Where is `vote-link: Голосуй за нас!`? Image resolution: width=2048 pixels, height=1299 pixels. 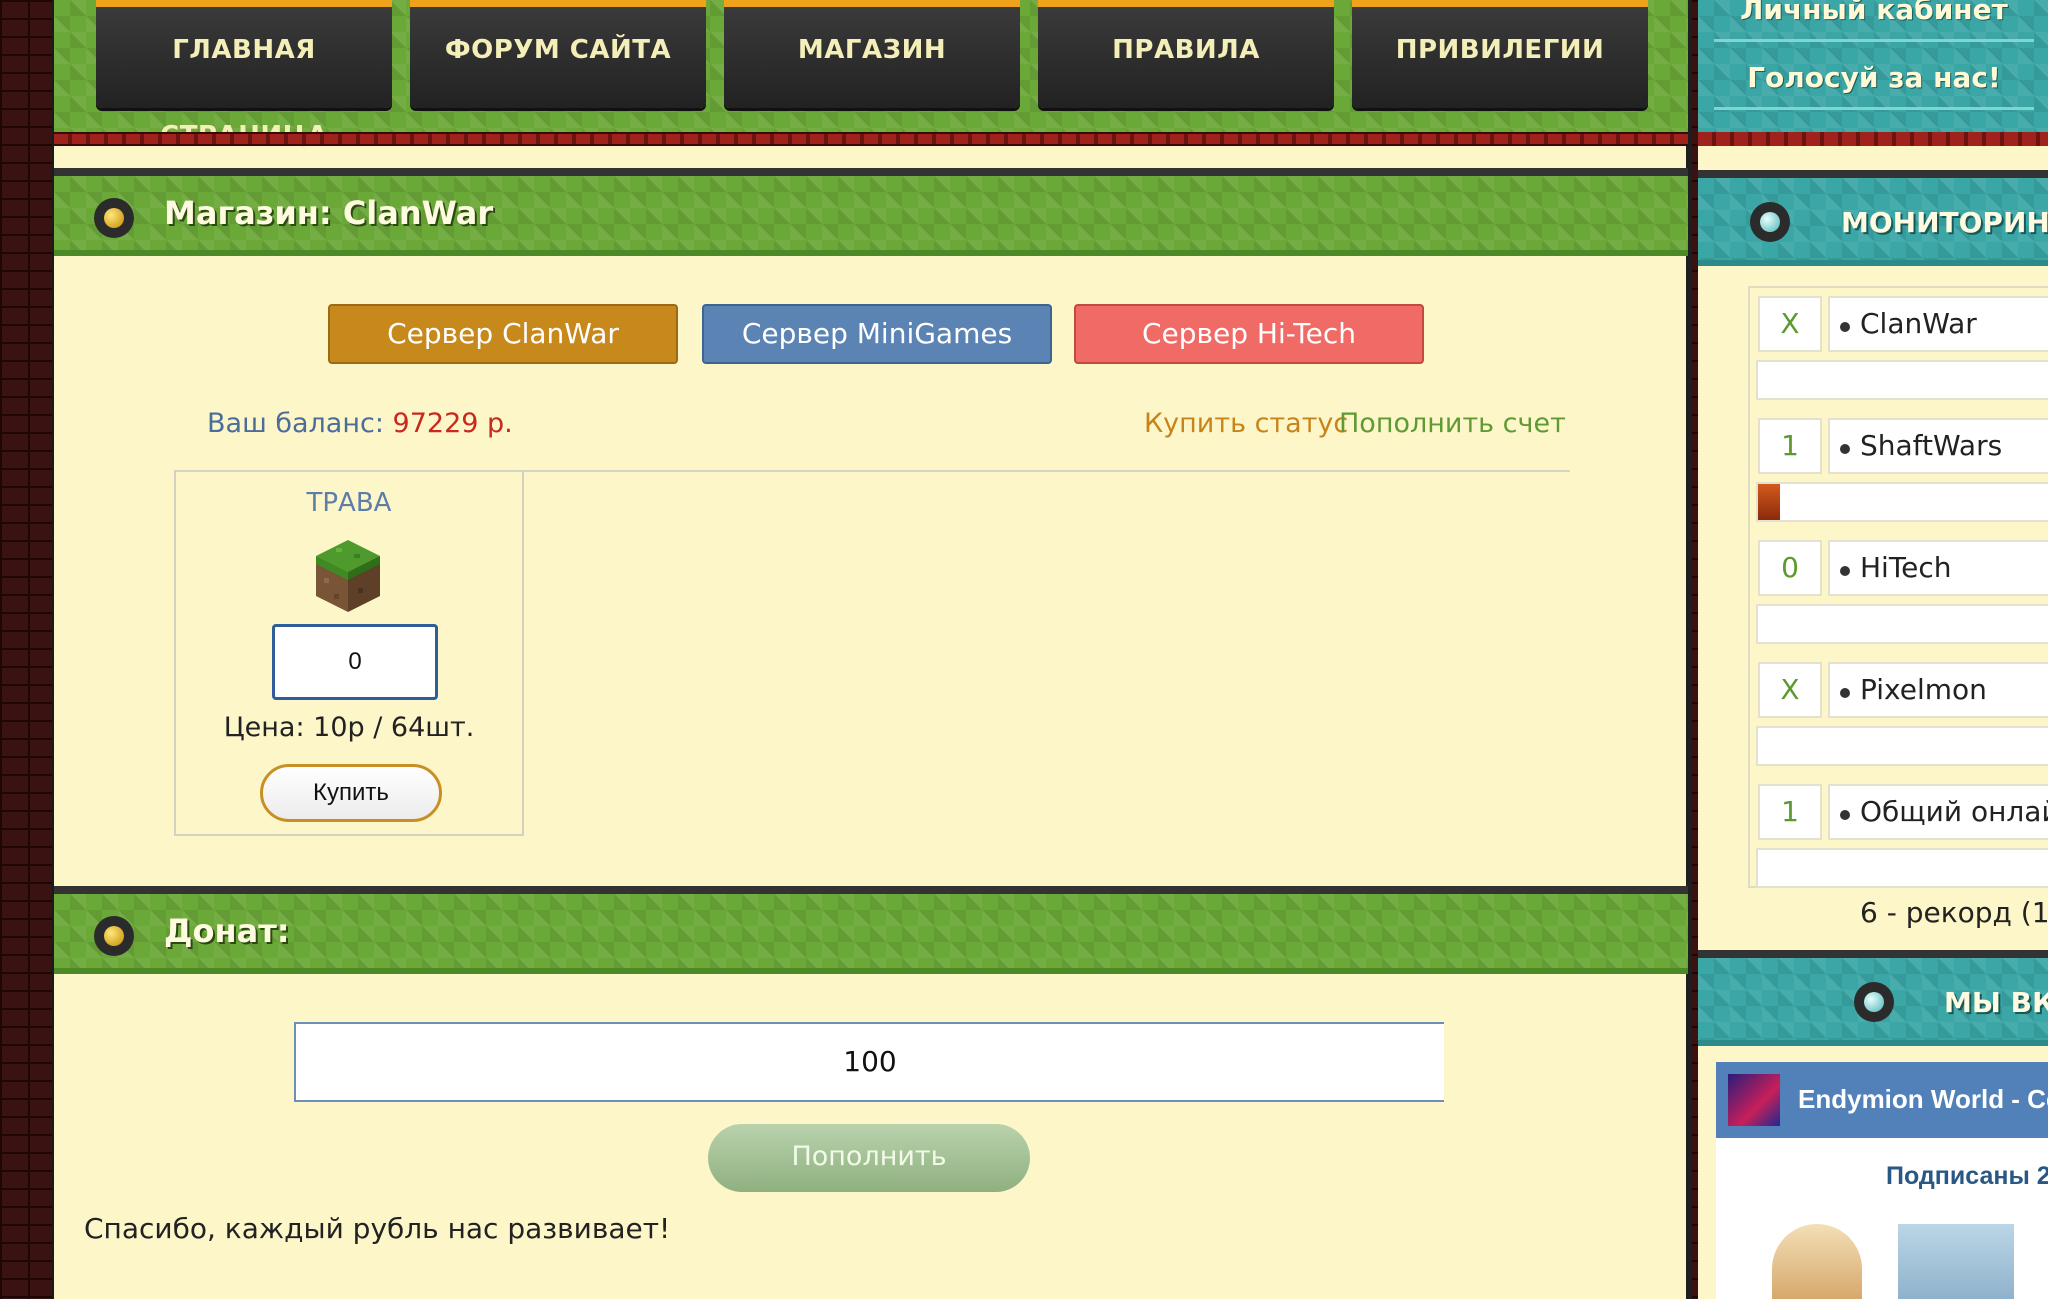
vote-link: Голосуй за нас! is located at coordinates (1874, 81).